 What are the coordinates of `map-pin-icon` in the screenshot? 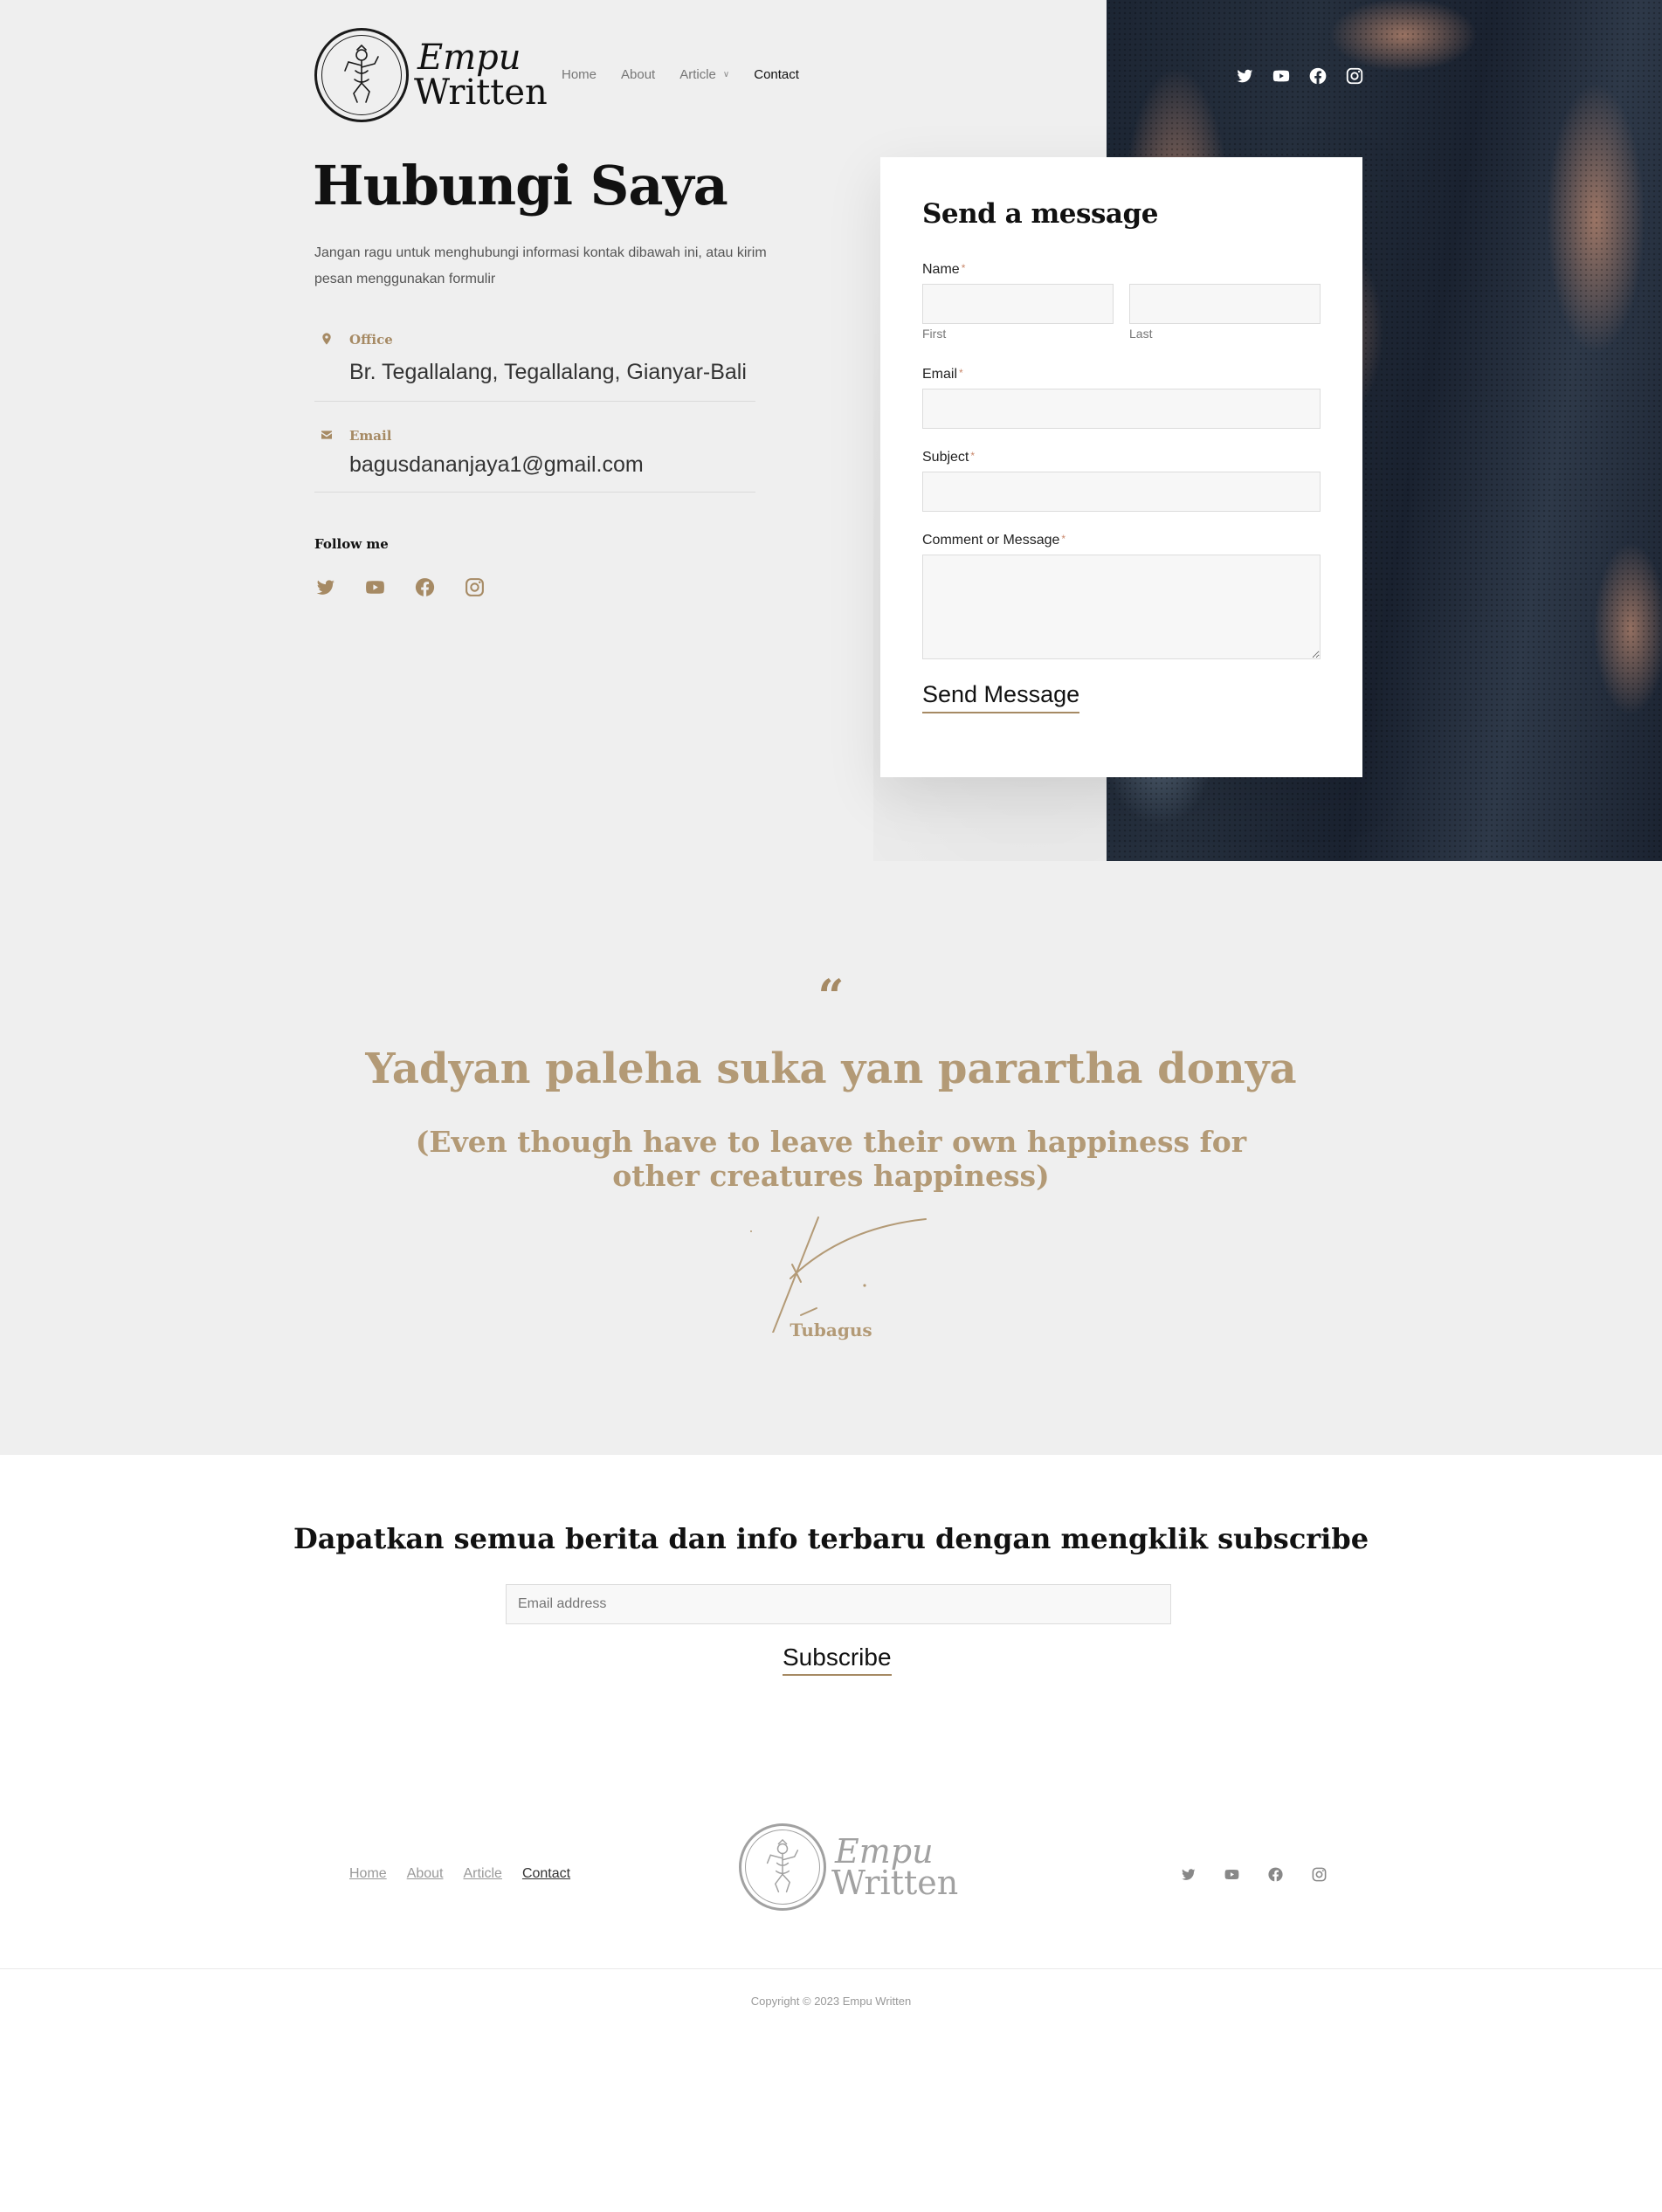 It's located at (327, 339).